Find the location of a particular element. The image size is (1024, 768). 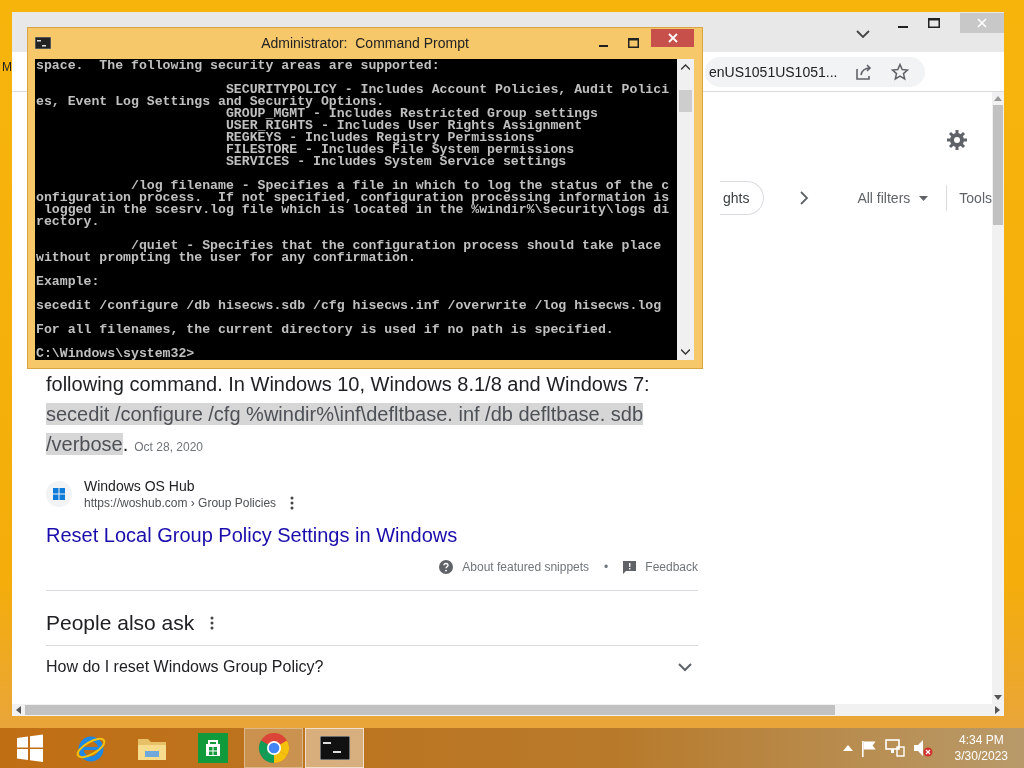

console-line: onfiguration process. If not specified, configuration processing information is is located at coordinates (353, 198).